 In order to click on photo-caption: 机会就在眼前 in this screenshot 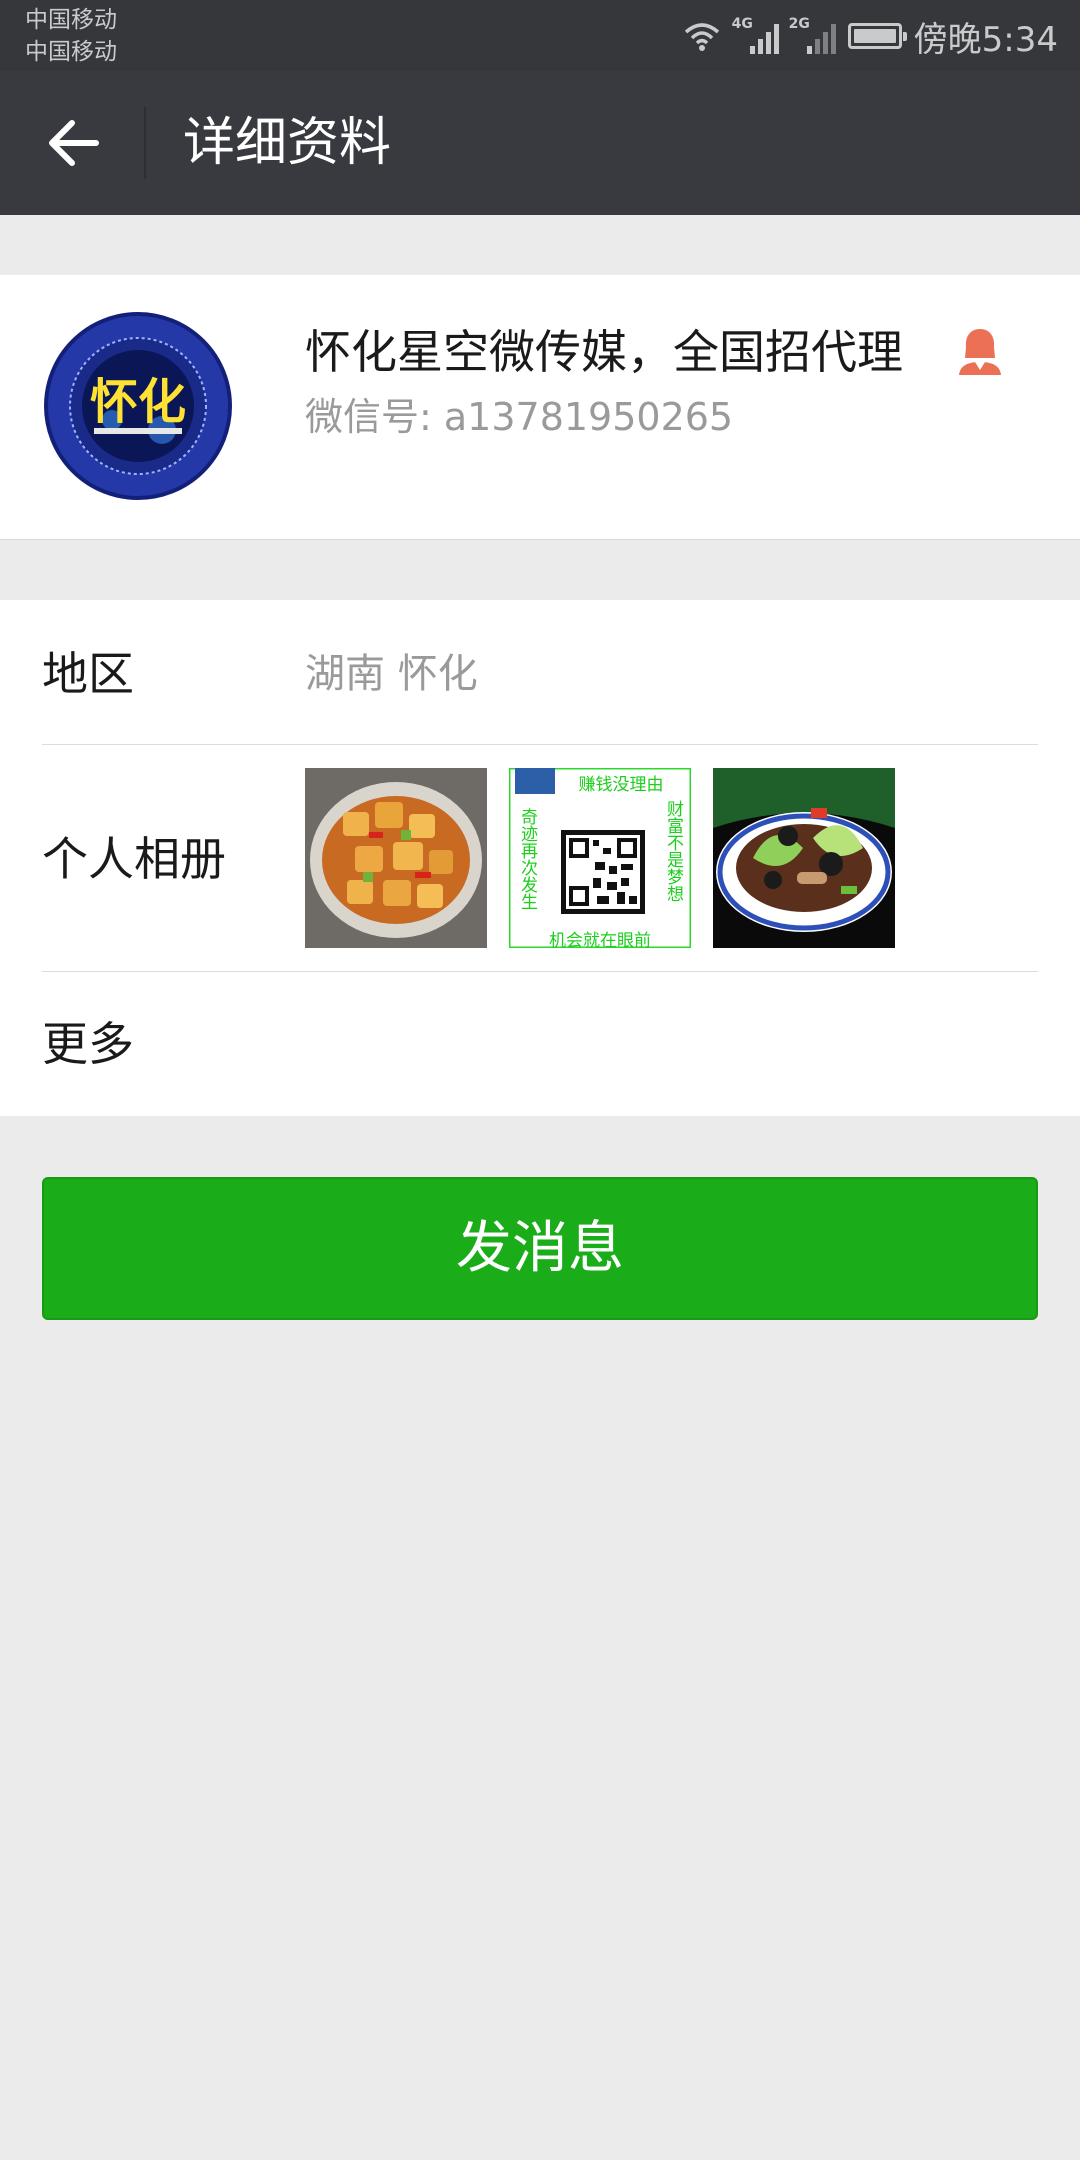, I will do `click(600, 939)`.